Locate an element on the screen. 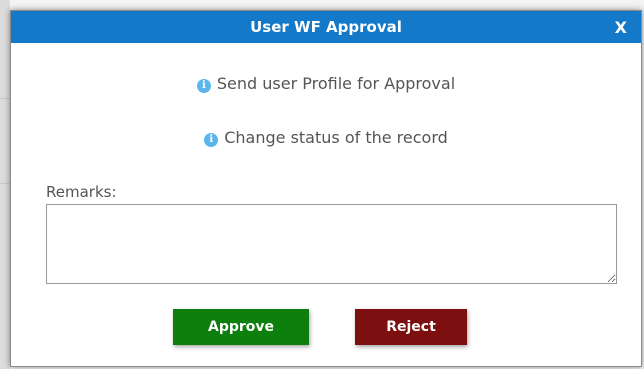  close-button: X is located at coordinates (621, 27).